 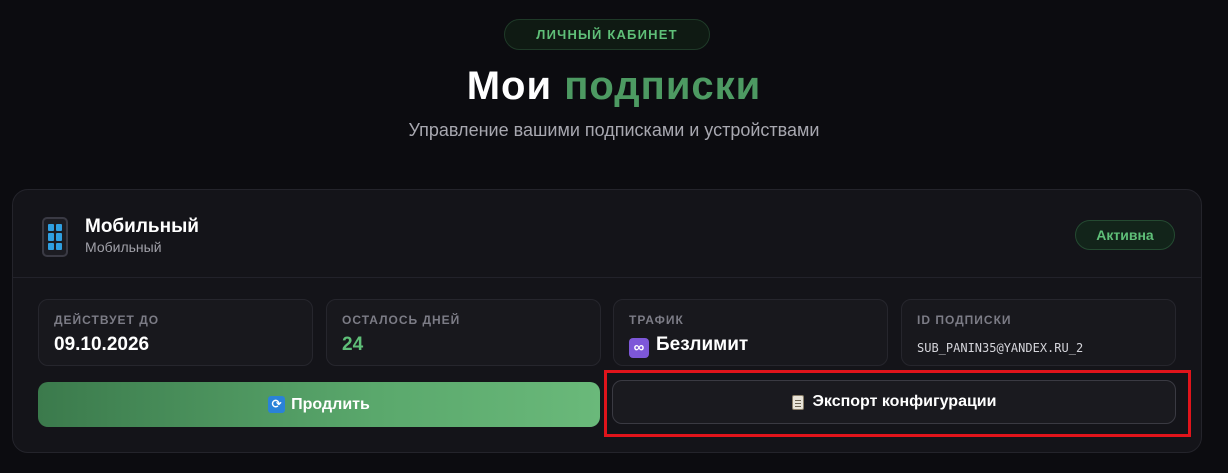 What do you see at coordinates (107, 320) in the screenshot?
I see `stat-label: ДЕЙСТВУЕТ ДО` at bounding box center [107, 320].